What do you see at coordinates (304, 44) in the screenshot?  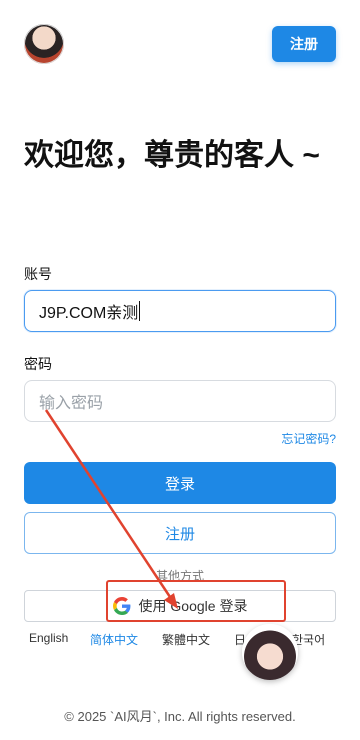 I see `header-register-button: 注册` at bounding box center [304, 44].